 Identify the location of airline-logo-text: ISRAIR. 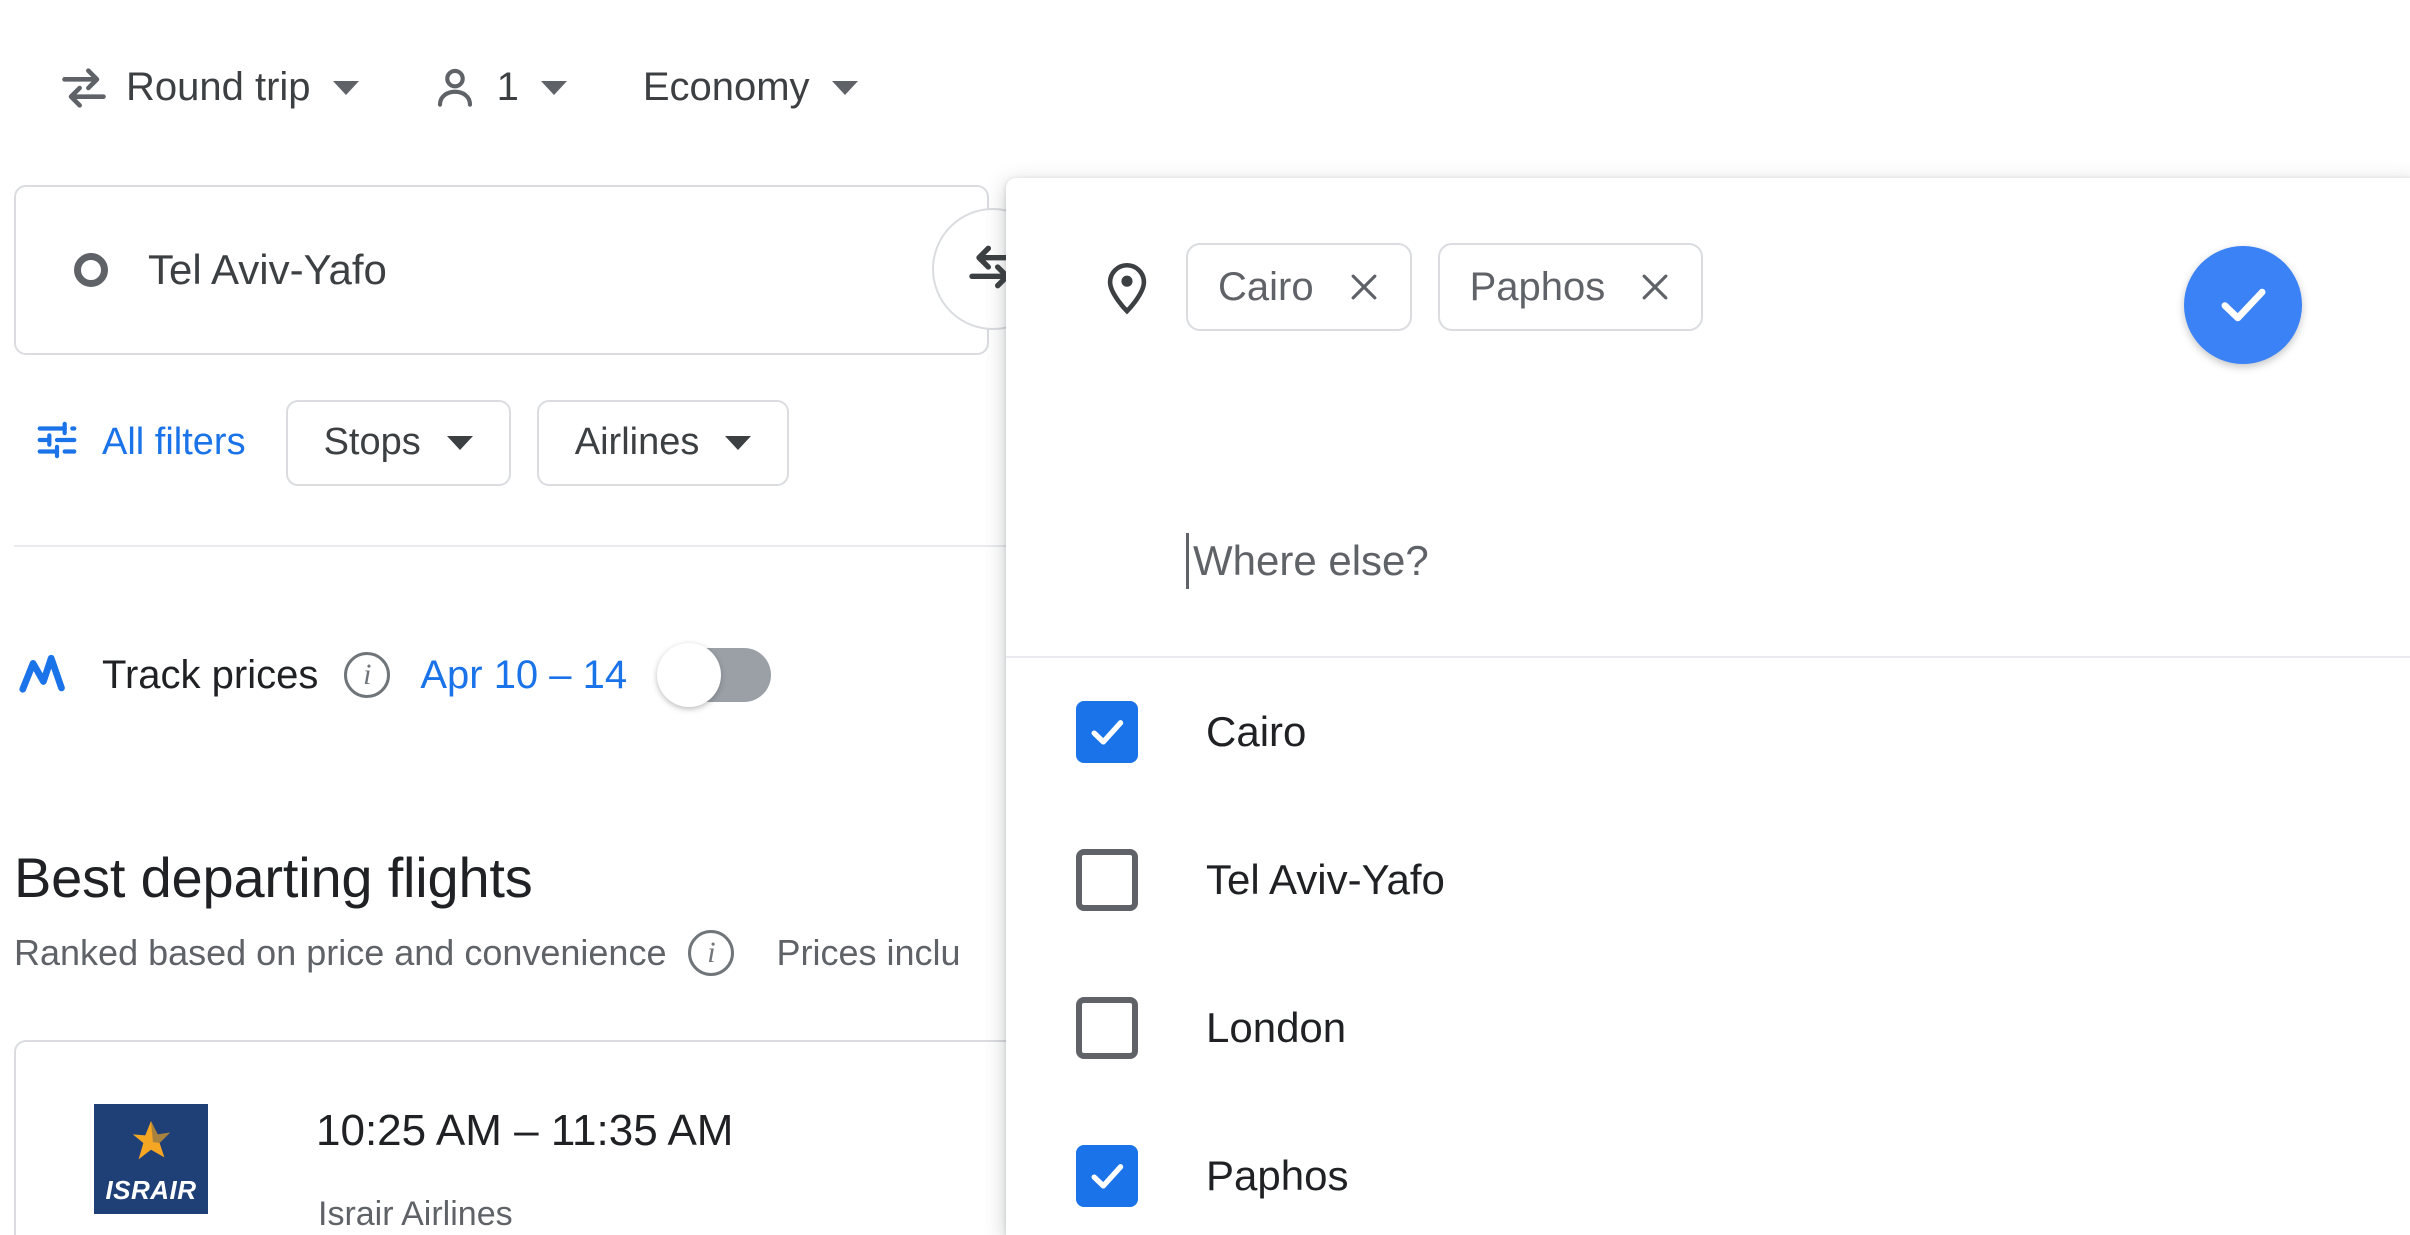
(151, 1190).